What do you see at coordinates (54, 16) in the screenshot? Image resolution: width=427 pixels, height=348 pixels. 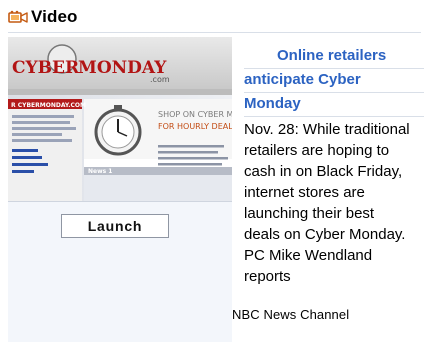 I see `widget-title: Video` at bounding box center [54, 16].